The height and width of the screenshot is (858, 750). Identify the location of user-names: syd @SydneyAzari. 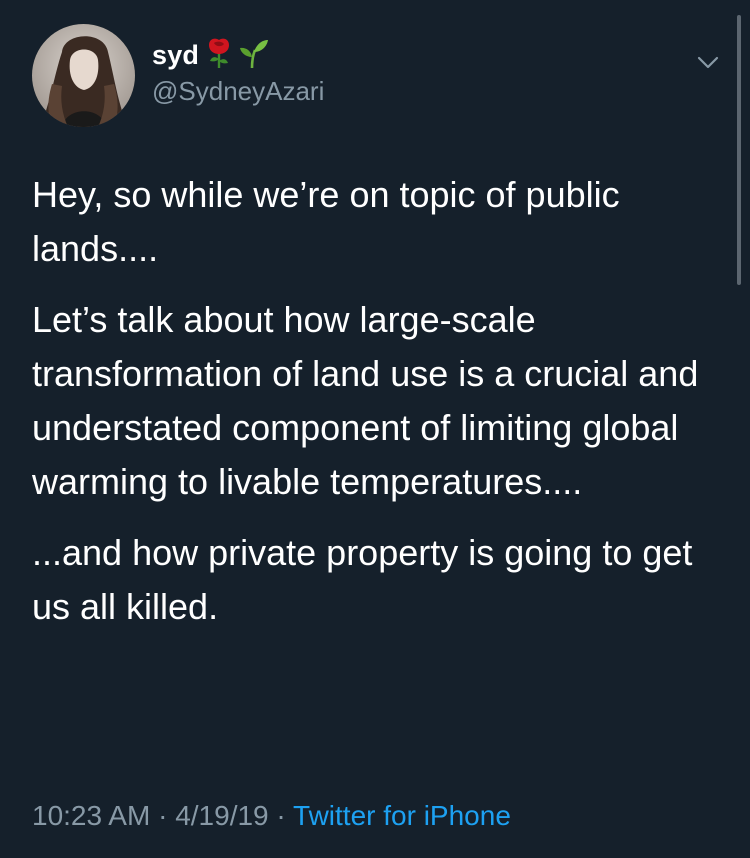
(238, 72).